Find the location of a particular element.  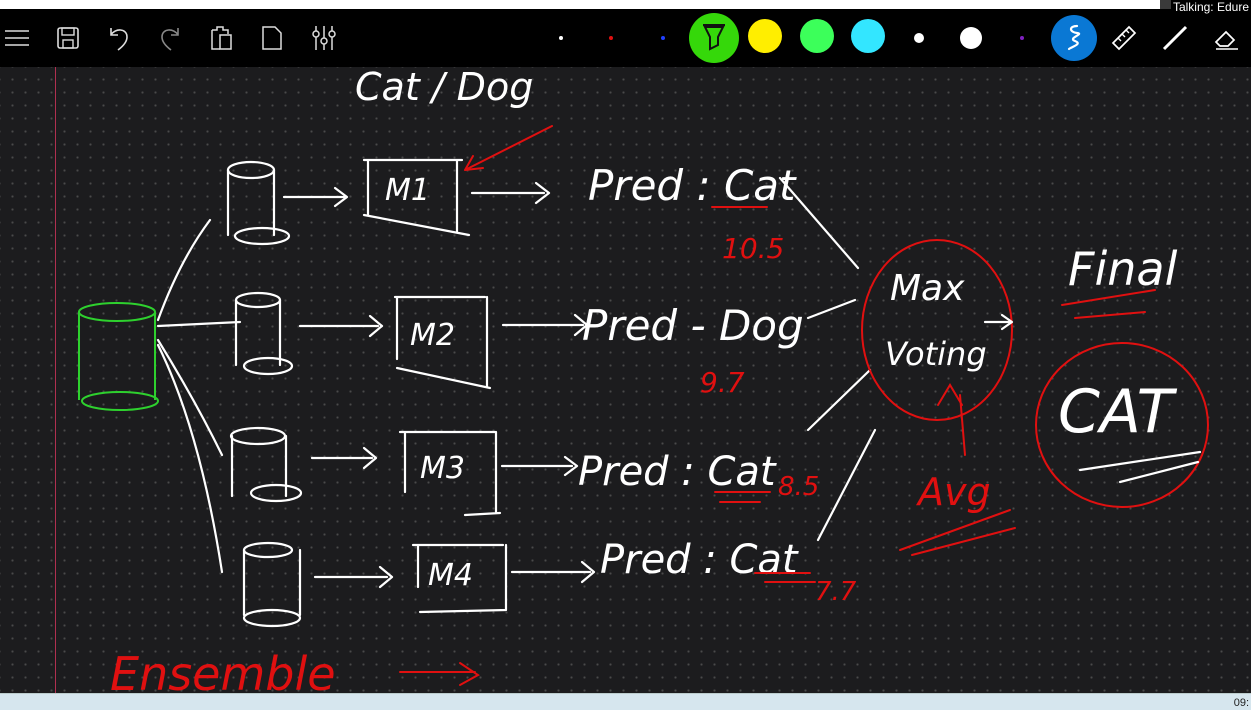

pencil-icon is located at coordinates (1175, 38).